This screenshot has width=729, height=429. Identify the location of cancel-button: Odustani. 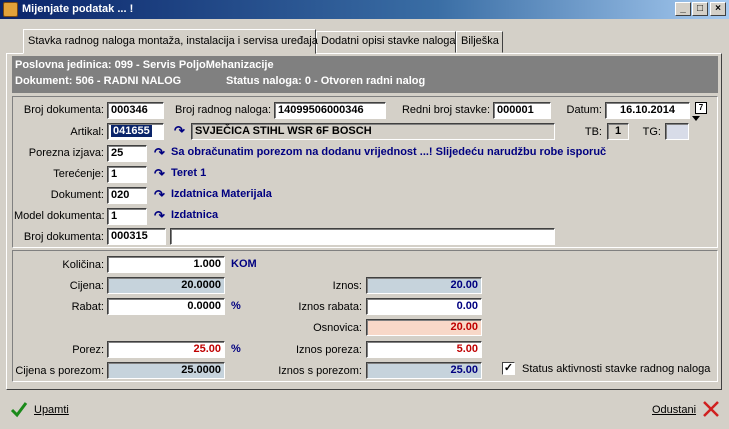
(674, 410).